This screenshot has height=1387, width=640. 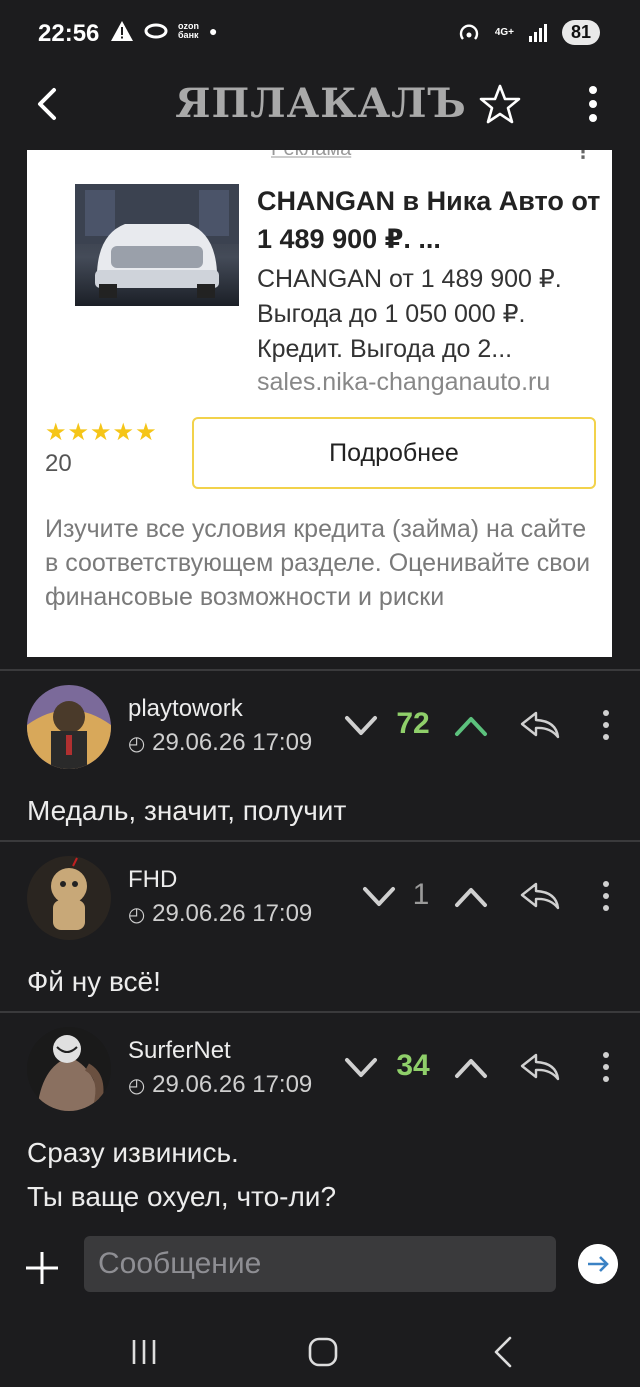 I want to click on system-nav-bar, so click(x=320, y=1349).